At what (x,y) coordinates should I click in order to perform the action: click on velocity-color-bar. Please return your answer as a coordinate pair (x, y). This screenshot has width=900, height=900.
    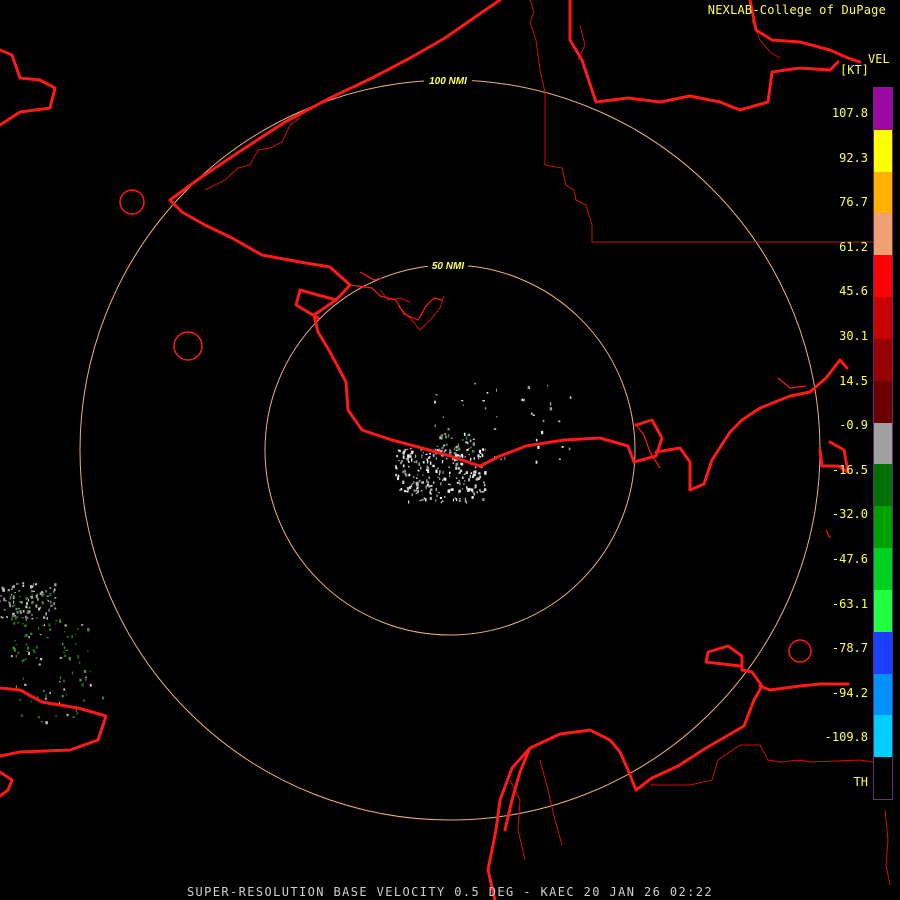
    Looking at the image, I should click on (883, 443).